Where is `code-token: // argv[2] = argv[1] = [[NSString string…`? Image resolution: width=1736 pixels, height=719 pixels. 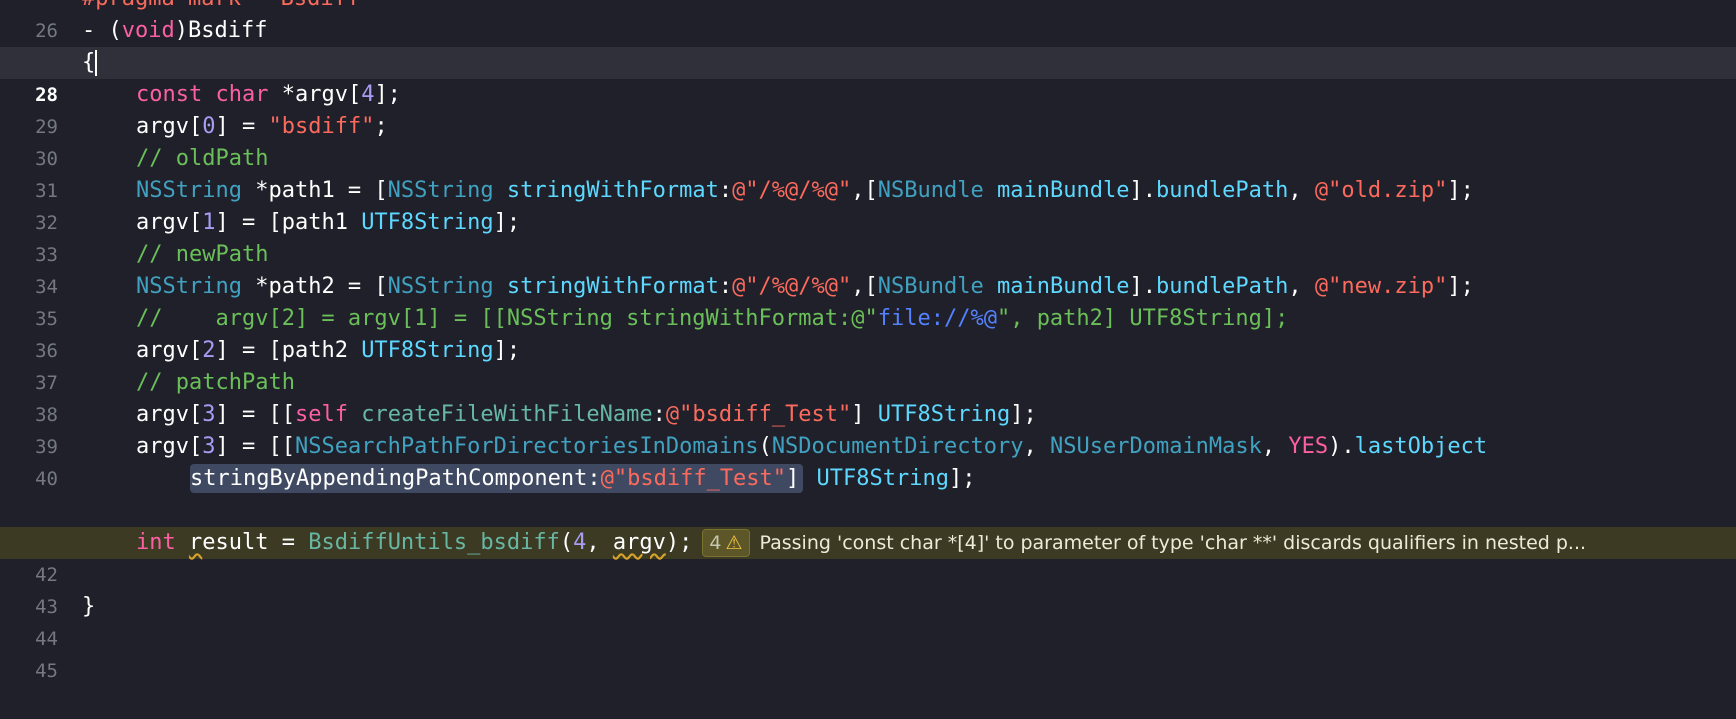 code-token: // argv[2] = argv[1] = [[NSString string… is located at coordinates (507, 318).